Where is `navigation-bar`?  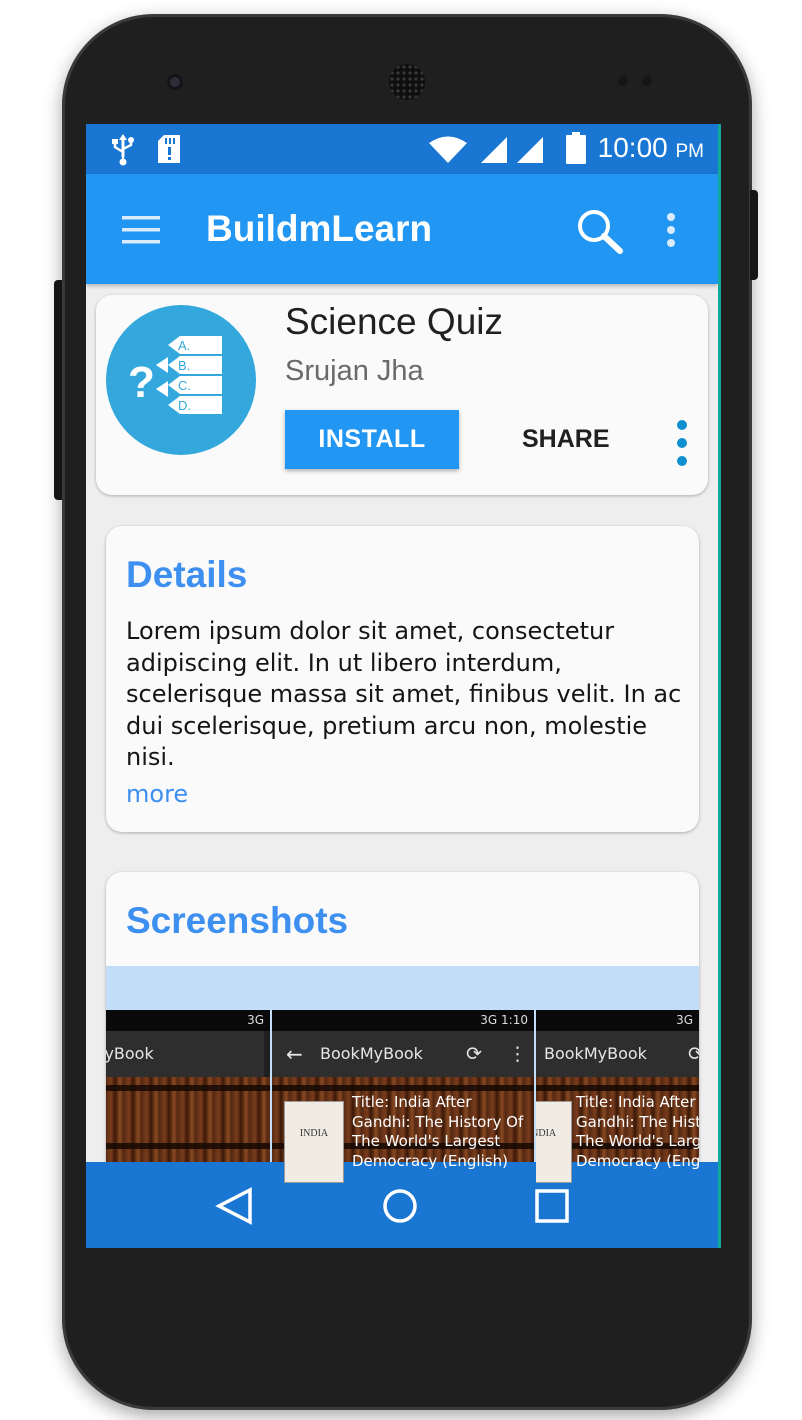
navigation-bar is located at coordinates (402, 1205).